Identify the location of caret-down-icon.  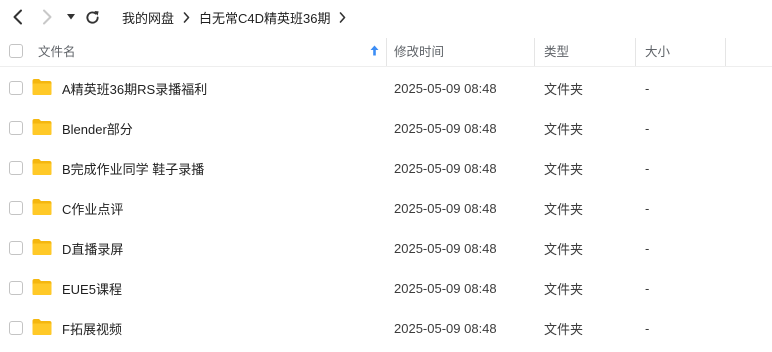
(71, 17).